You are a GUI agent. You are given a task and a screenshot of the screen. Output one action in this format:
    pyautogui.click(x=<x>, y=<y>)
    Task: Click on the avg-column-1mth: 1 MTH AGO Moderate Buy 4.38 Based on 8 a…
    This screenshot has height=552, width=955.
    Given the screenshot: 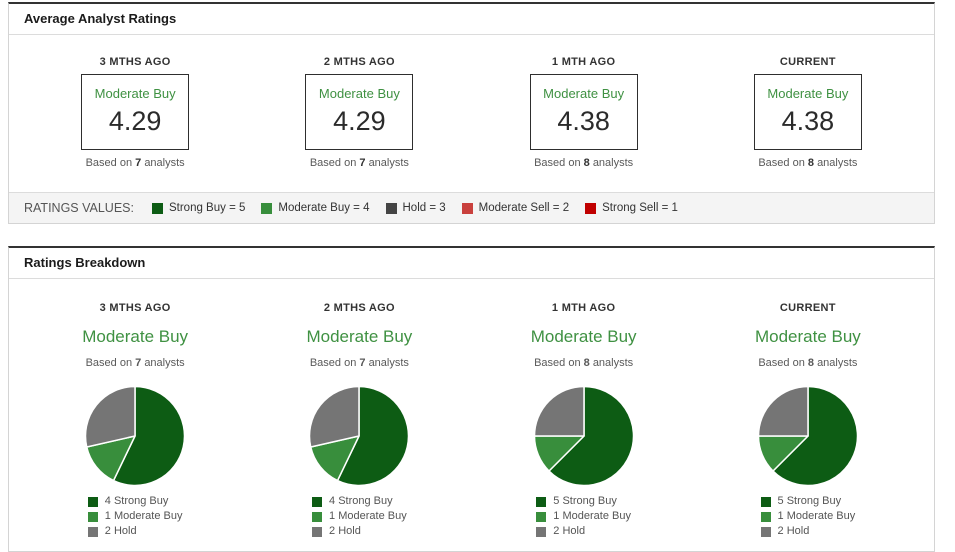 What is the action you would take?
    pyautogui.click(x=584, y=124)
    